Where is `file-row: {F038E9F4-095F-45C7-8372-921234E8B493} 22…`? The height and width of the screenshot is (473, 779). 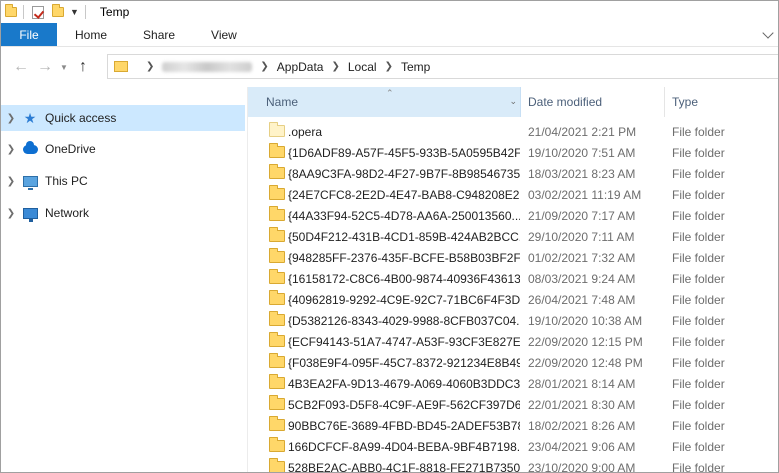
file-row: {F038E9F4-095F-45C7-8372-921234E8B493} 22… is located at coordinates (513, 362).